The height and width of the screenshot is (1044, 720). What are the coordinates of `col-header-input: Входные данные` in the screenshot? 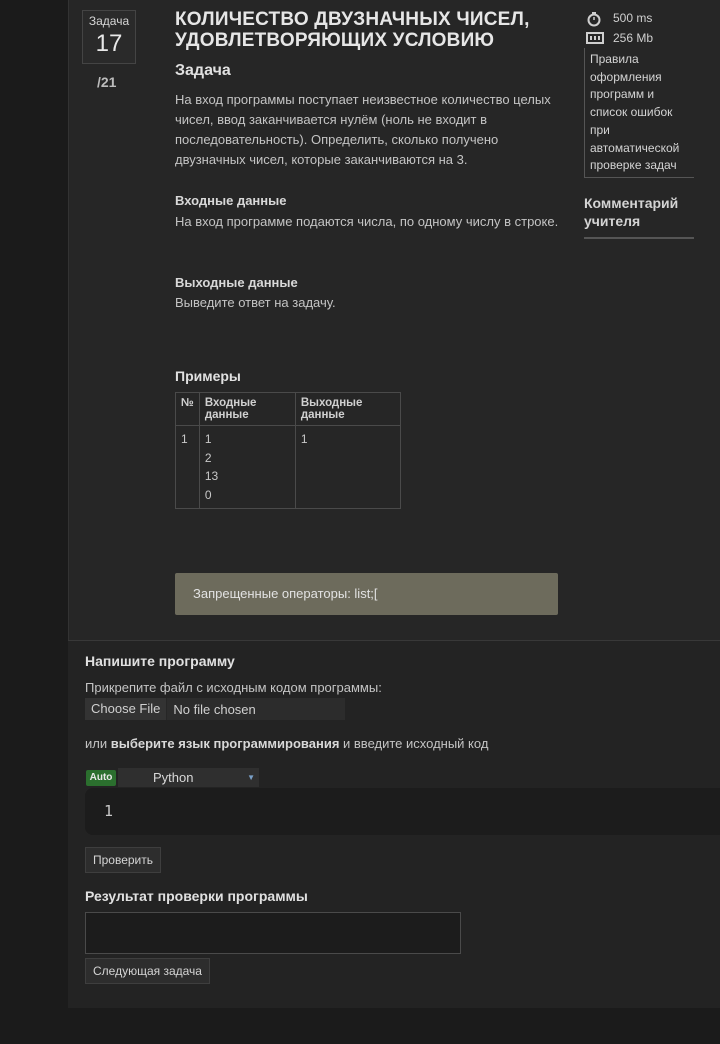 It's located at (247, 409).